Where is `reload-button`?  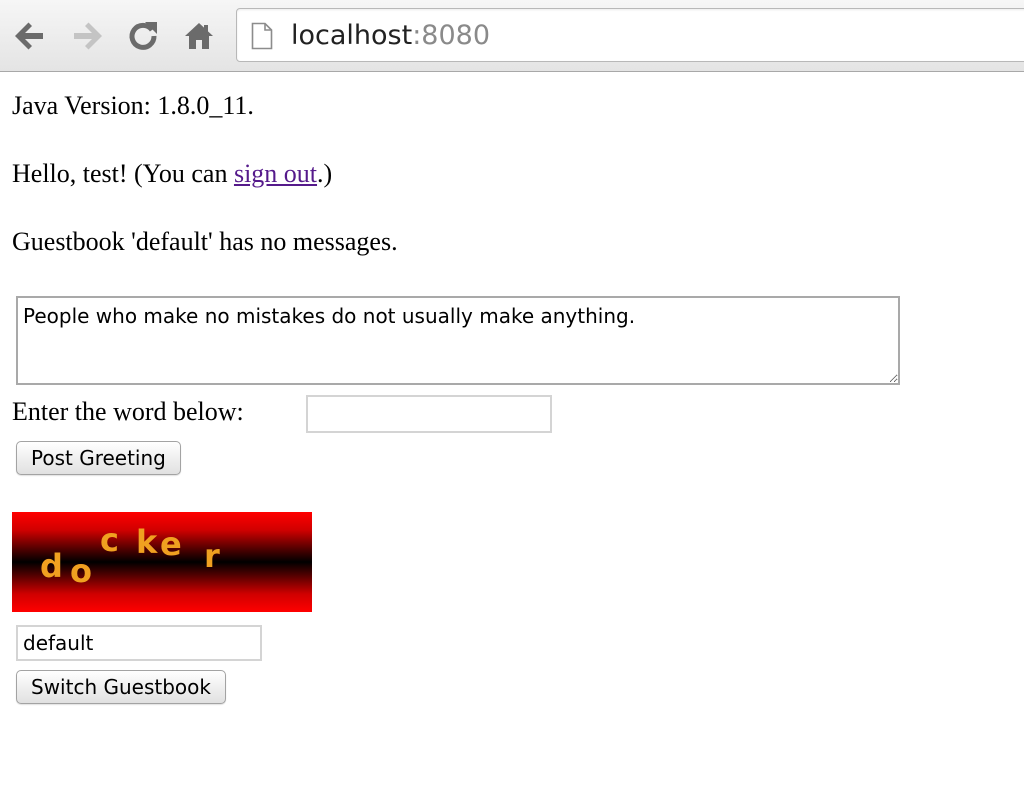
reload-button is located at coordinates (143, 36).